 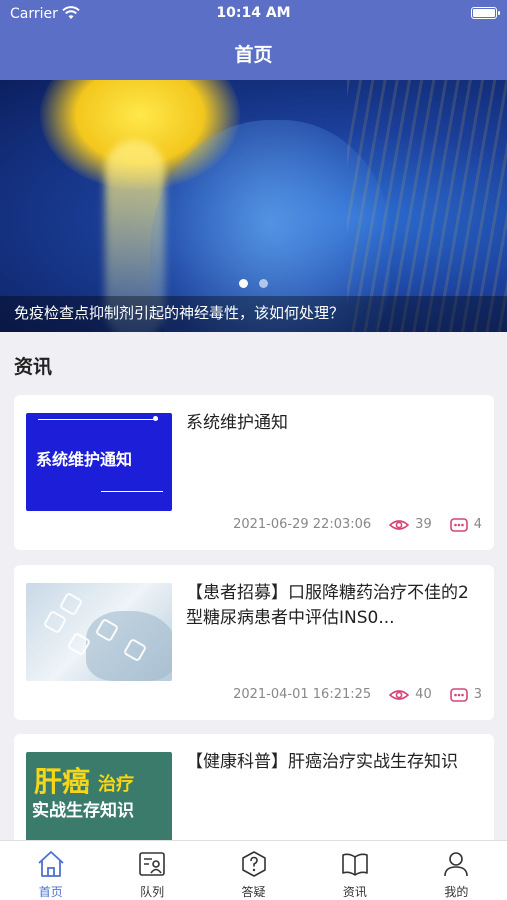 What do you see at coordinates (83, 811) in the screenshot?
I see `thumbnail-text: 实战生存知识` at bounding box center [83, 811].